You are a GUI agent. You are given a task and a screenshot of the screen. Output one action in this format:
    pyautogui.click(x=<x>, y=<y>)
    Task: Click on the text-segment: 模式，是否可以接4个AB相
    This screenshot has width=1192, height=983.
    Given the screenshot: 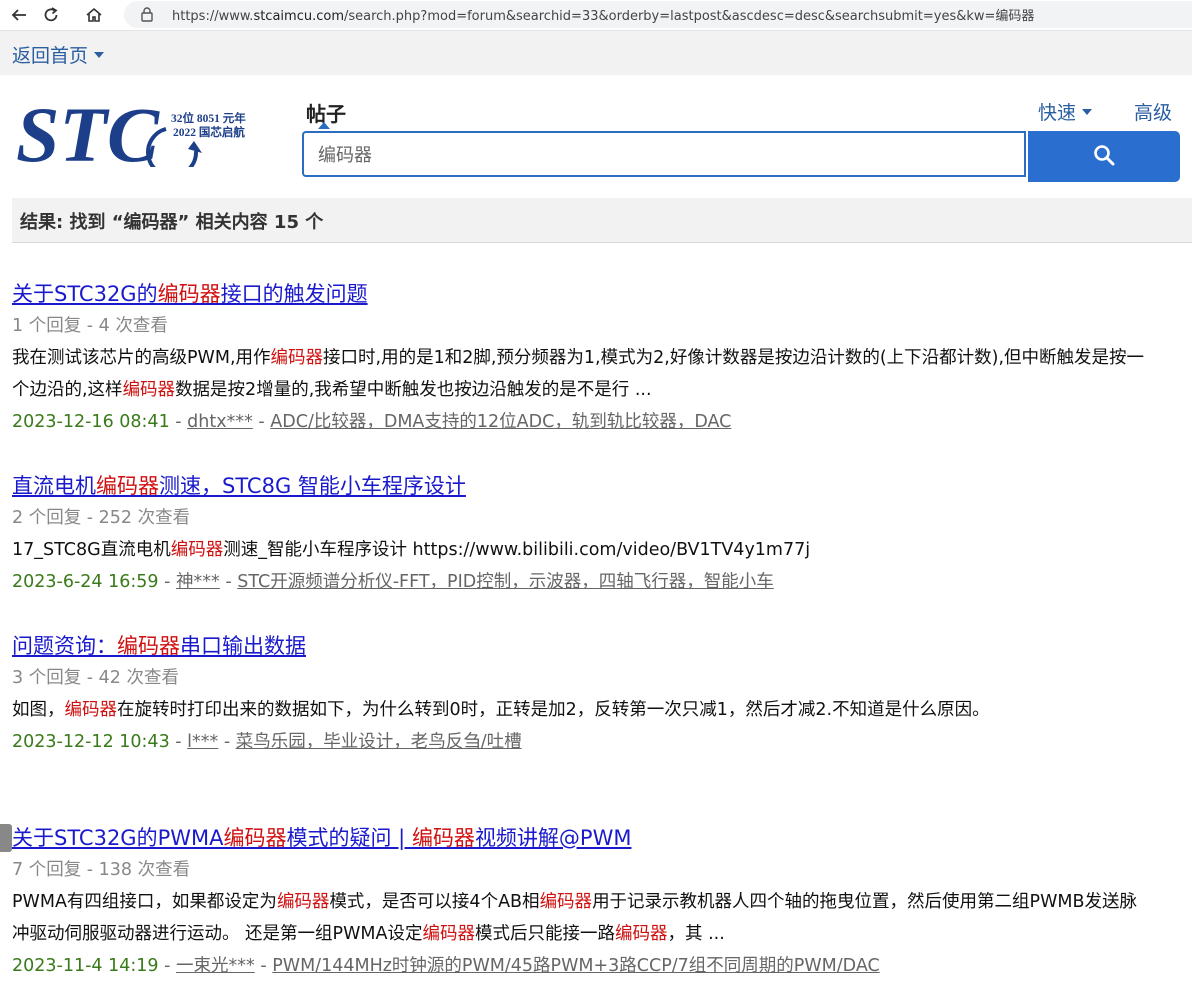 What is the action you would take?
    pyautogui.click(x=434, y=902)
    